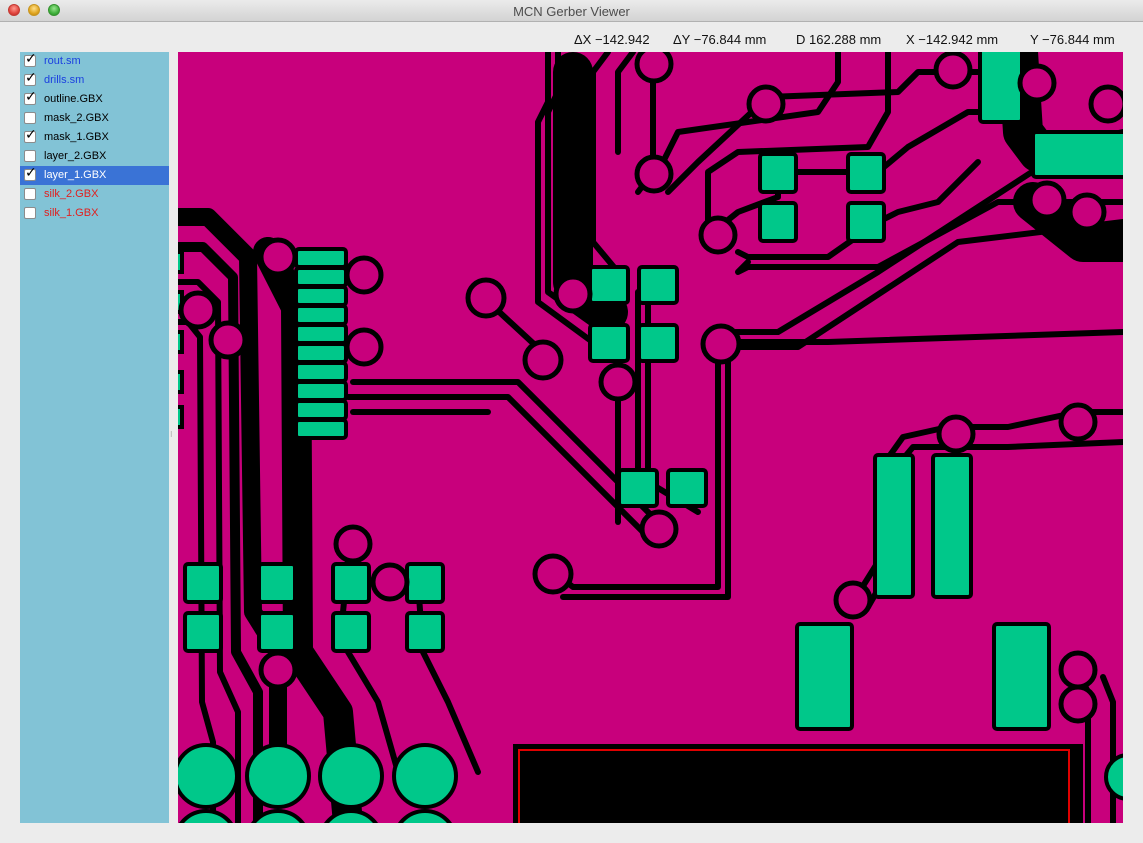 This screenshot has height=843, width=1143. Describe the element at coordinates (76, 137) in the screenshot. I see `layer-label: mask_1.GBX` at that location.